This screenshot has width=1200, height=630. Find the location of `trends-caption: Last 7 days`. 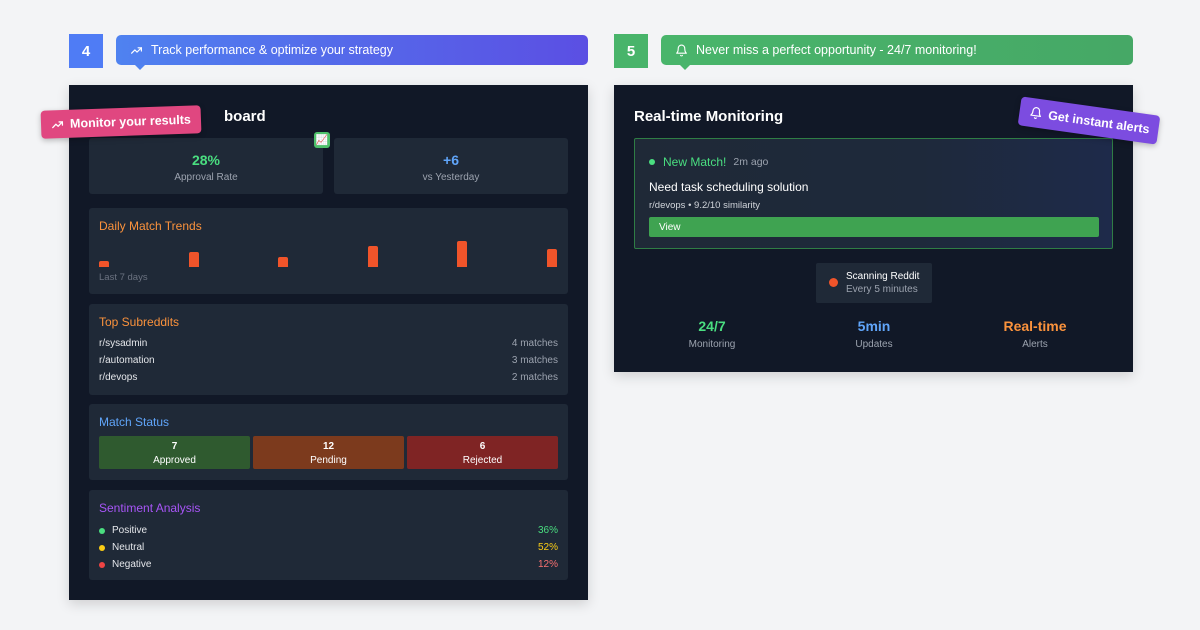

trends-caption: Last 7 days is located at coordinates (123, 277).